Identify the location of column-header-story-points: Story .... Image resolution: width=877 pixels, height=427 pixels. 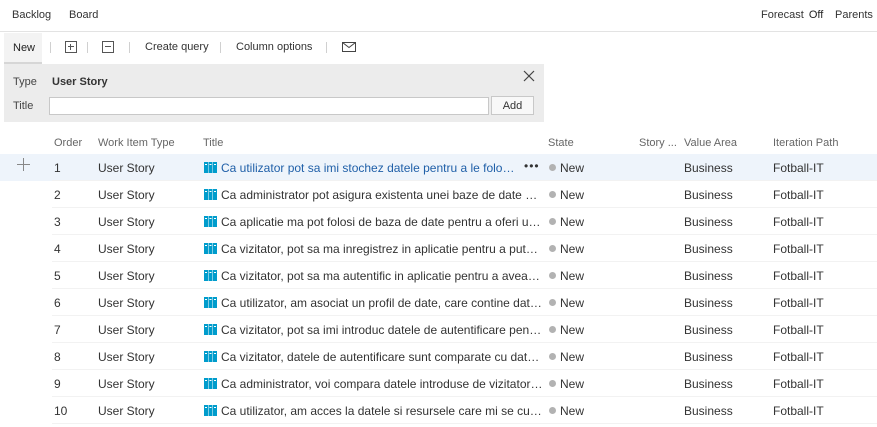
(658, 143).